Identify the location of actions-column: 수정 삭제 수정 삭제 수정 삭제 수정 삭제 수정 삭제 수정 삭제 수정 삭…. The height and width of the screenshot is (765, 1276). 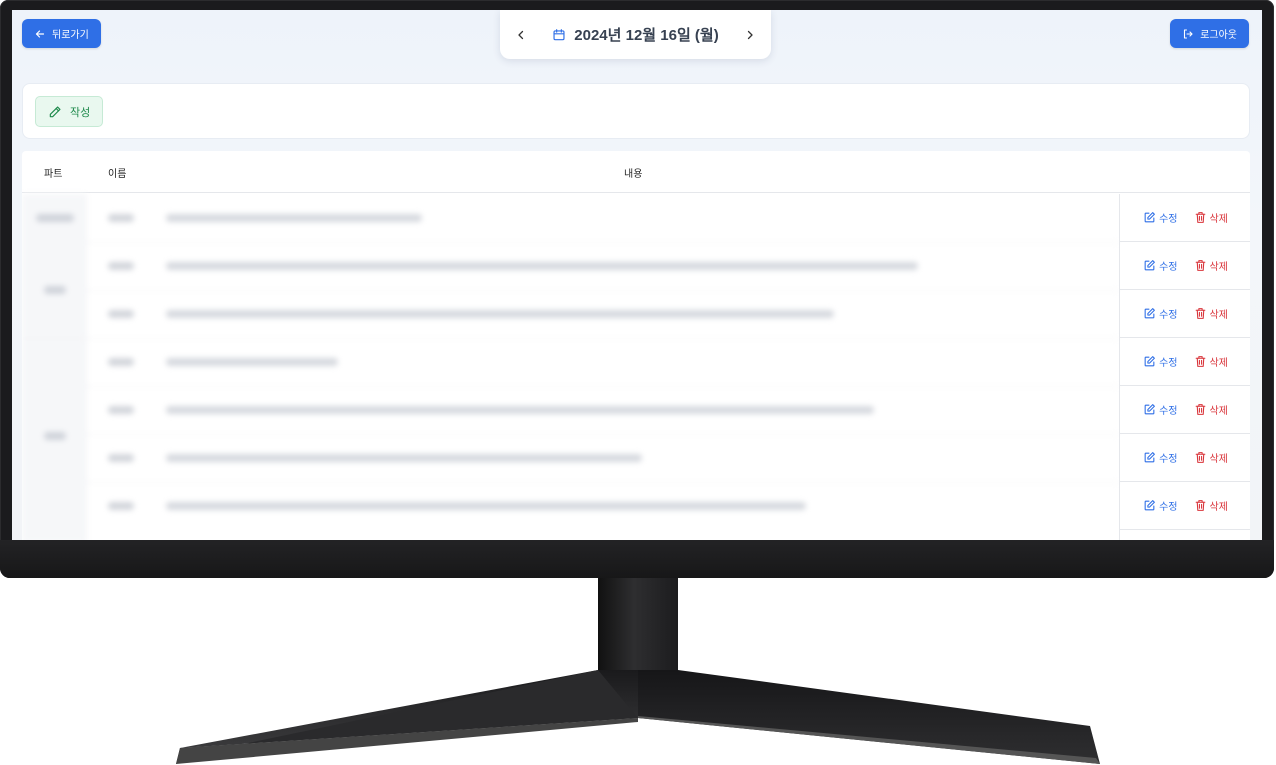
(1184, 367).